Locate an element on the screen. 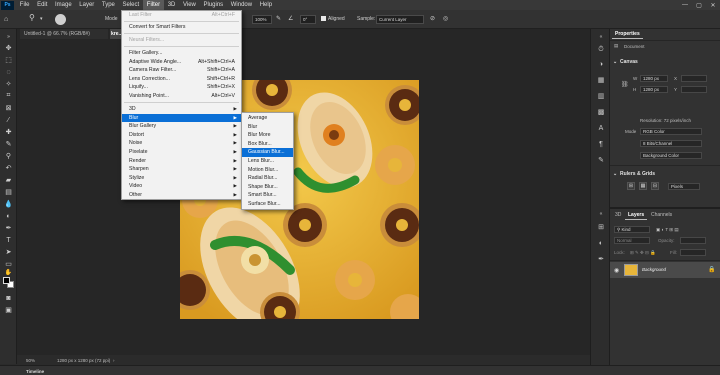 This screenshot has width=720, height=375. menu-item-vanishing-point: Vanishing Point... Alt+Ctrl+V is located at coordinates (181, 96).